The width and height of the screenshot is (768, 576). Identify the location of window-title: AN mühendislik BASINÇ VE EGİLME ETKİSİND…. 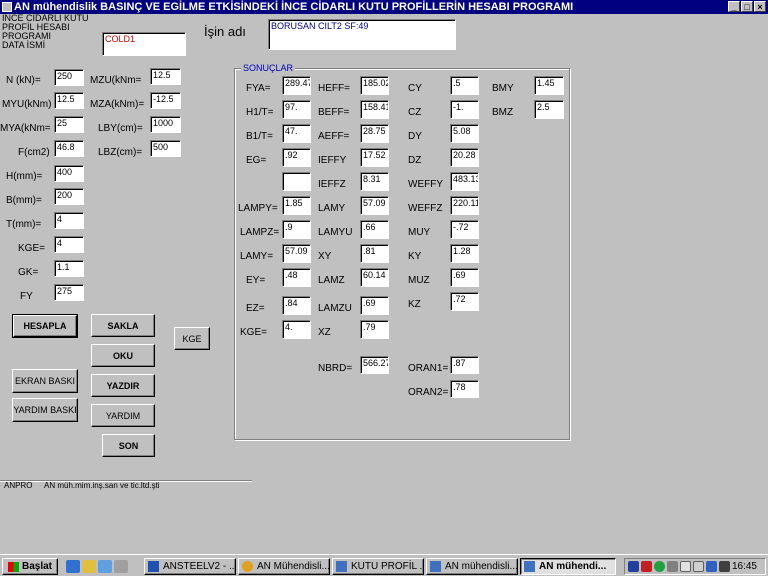
(294, 7).